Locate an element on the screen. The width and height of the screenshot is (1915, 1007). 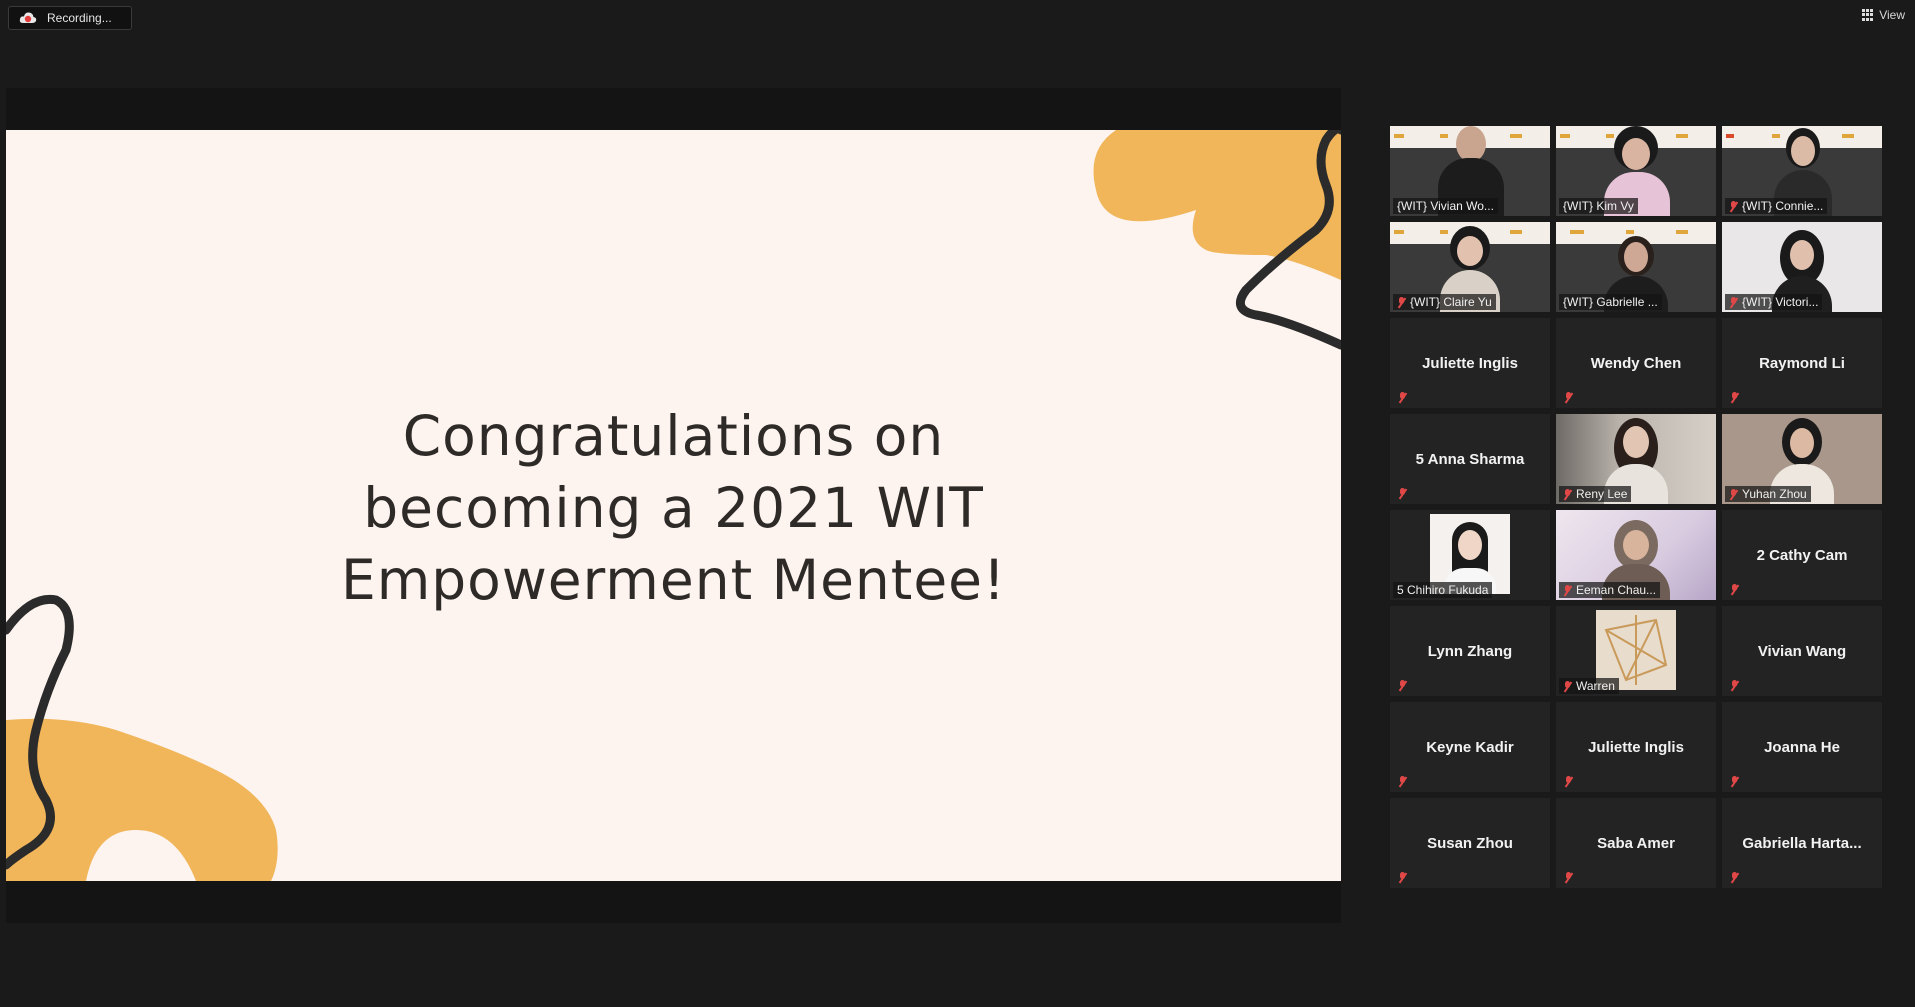
participant-tile: Wendy Chen is located at coordinates (1636, 363).